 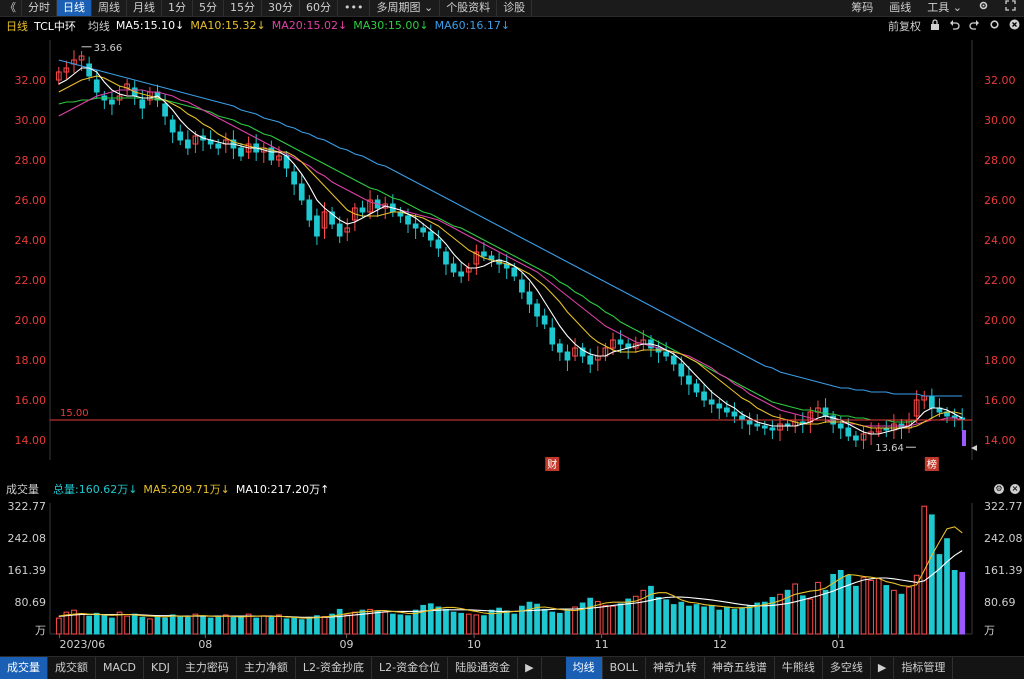 I want to click on indicator-tab-right-3: 神奇五线谱, so click(x=740, y=668).